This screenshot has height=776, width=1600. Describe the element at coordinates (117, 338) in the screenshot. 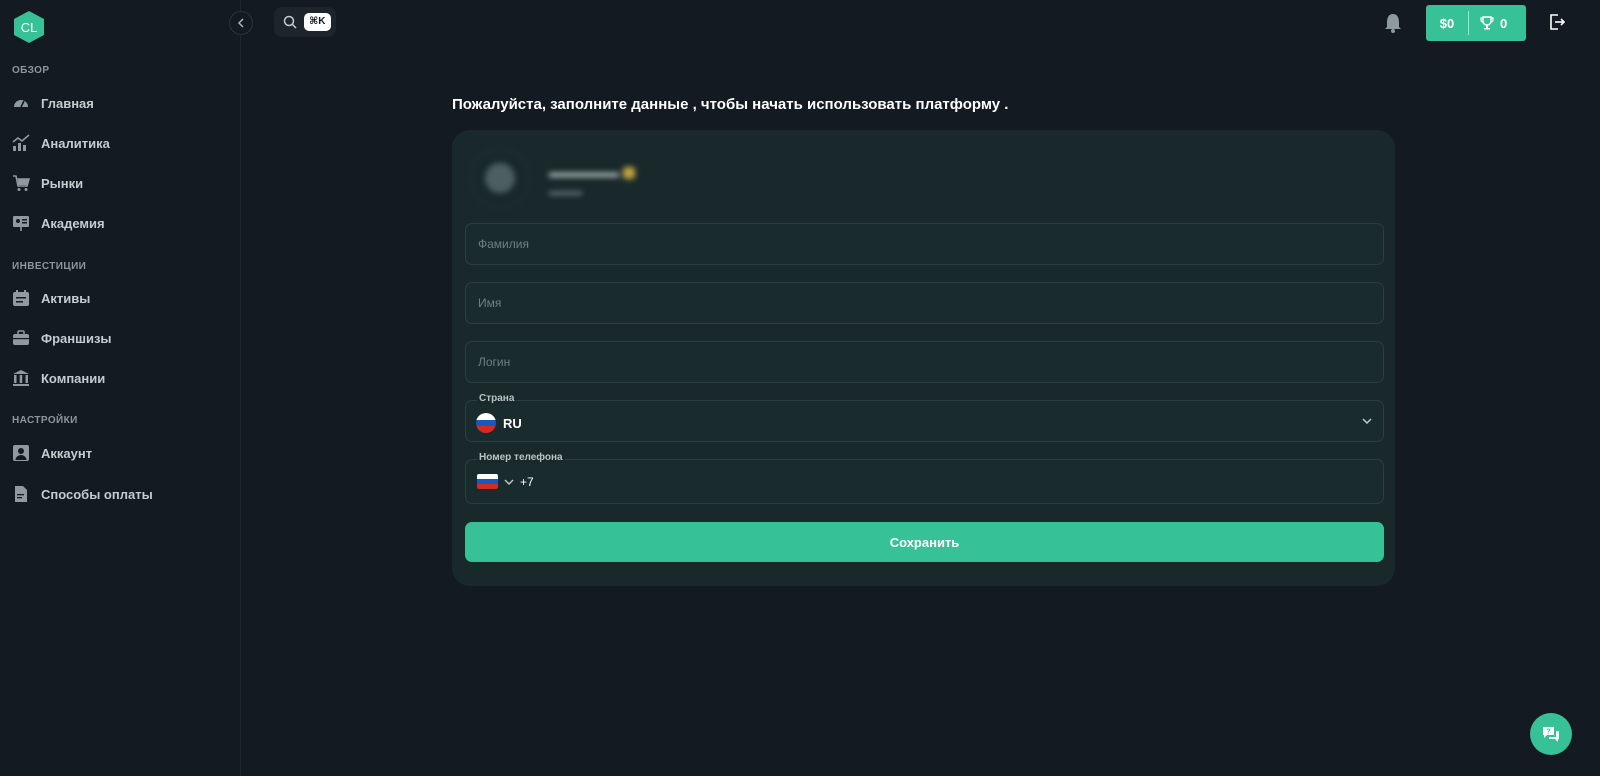

I see `sidebar-item-franchises: Франшизы` at that location.